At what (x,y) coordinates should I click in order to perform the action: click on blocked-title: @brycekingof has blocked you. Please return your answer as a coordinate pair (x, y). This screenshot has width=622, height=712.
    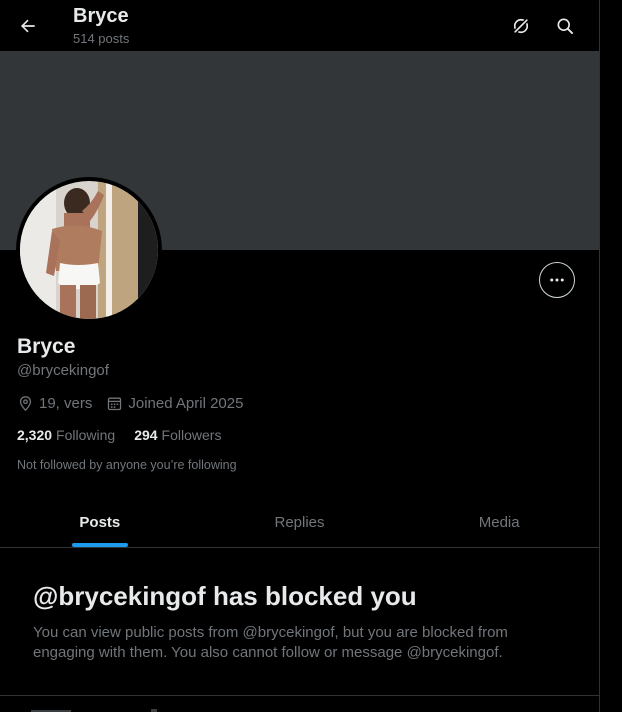
    Looking at the image, I should click on (225, 596).